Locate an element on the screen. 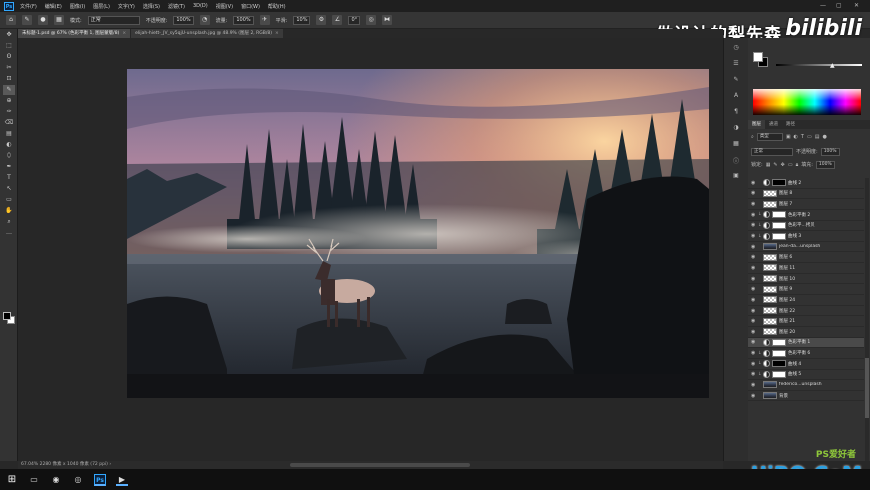 This screenshot has width=870, height=490. pressure-opacity-icon: ◔ is located at coordinates (204, 20).